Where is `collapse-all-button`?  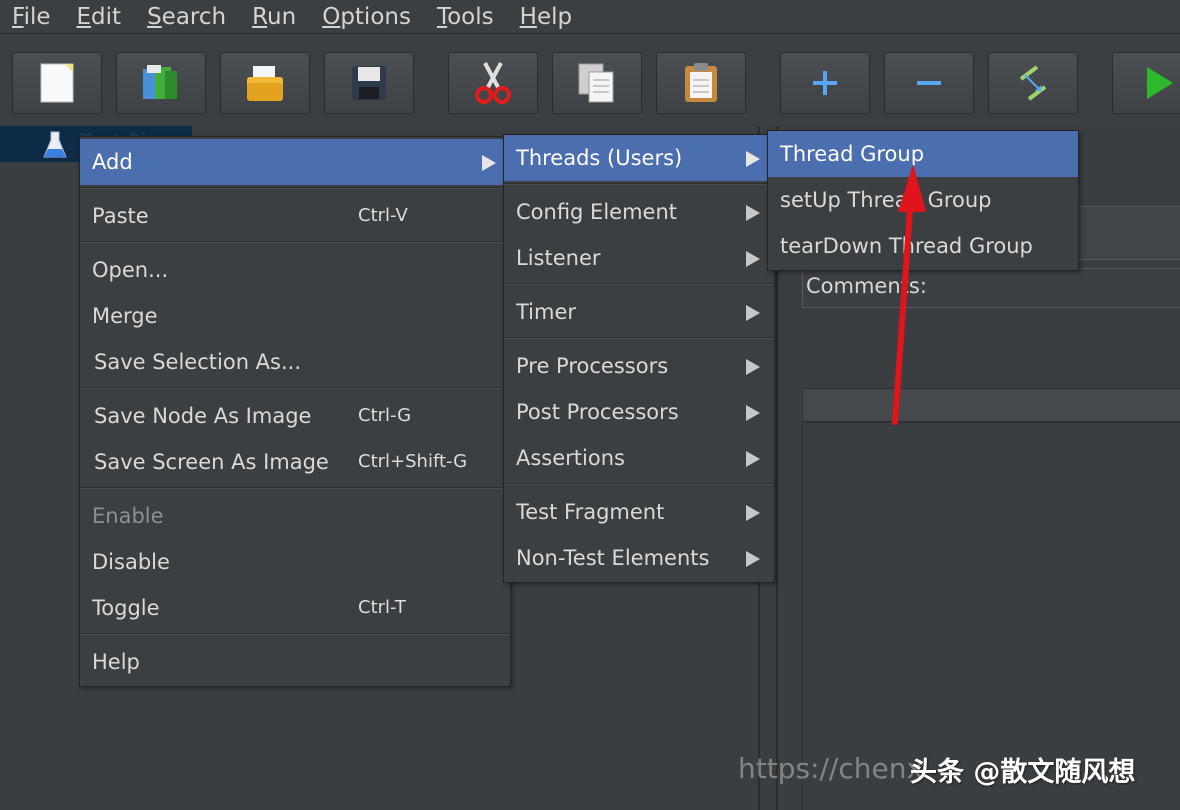 collapse-all-button is located at coordinates (929, 83).